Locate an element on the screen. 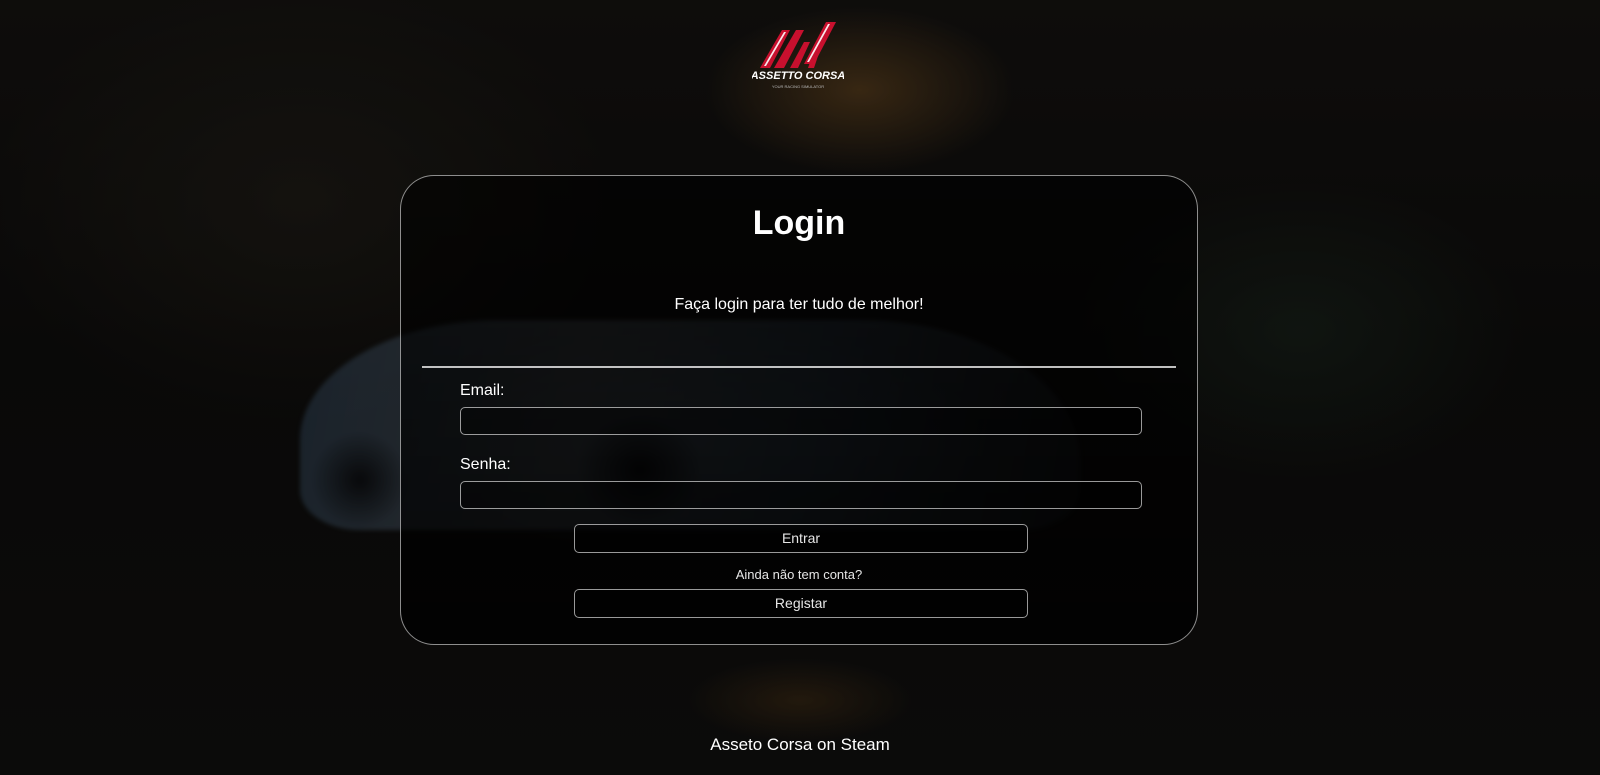 The width and height of the screenshot is (1600, 775). register-button: Registar is located at coordinates (801, 603).